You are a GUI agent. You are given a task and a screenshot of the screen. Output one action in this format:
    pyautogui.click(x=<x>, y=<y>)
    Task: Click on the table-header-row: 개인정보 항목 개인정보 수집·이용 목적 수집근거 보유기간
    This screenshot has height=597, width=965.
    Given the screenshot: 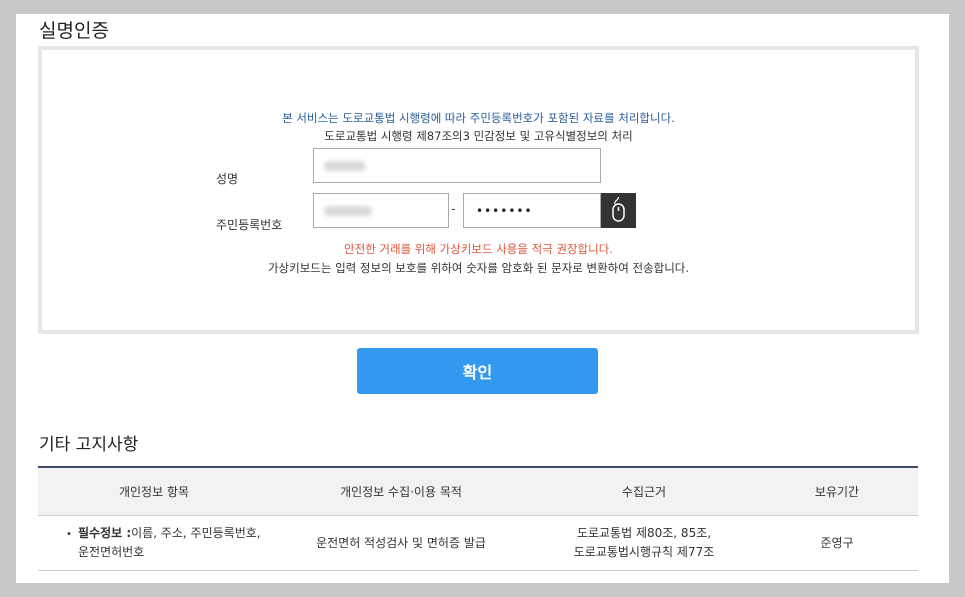 What is the action you would take?
    pyautogui.click(x=478, y=491)
    